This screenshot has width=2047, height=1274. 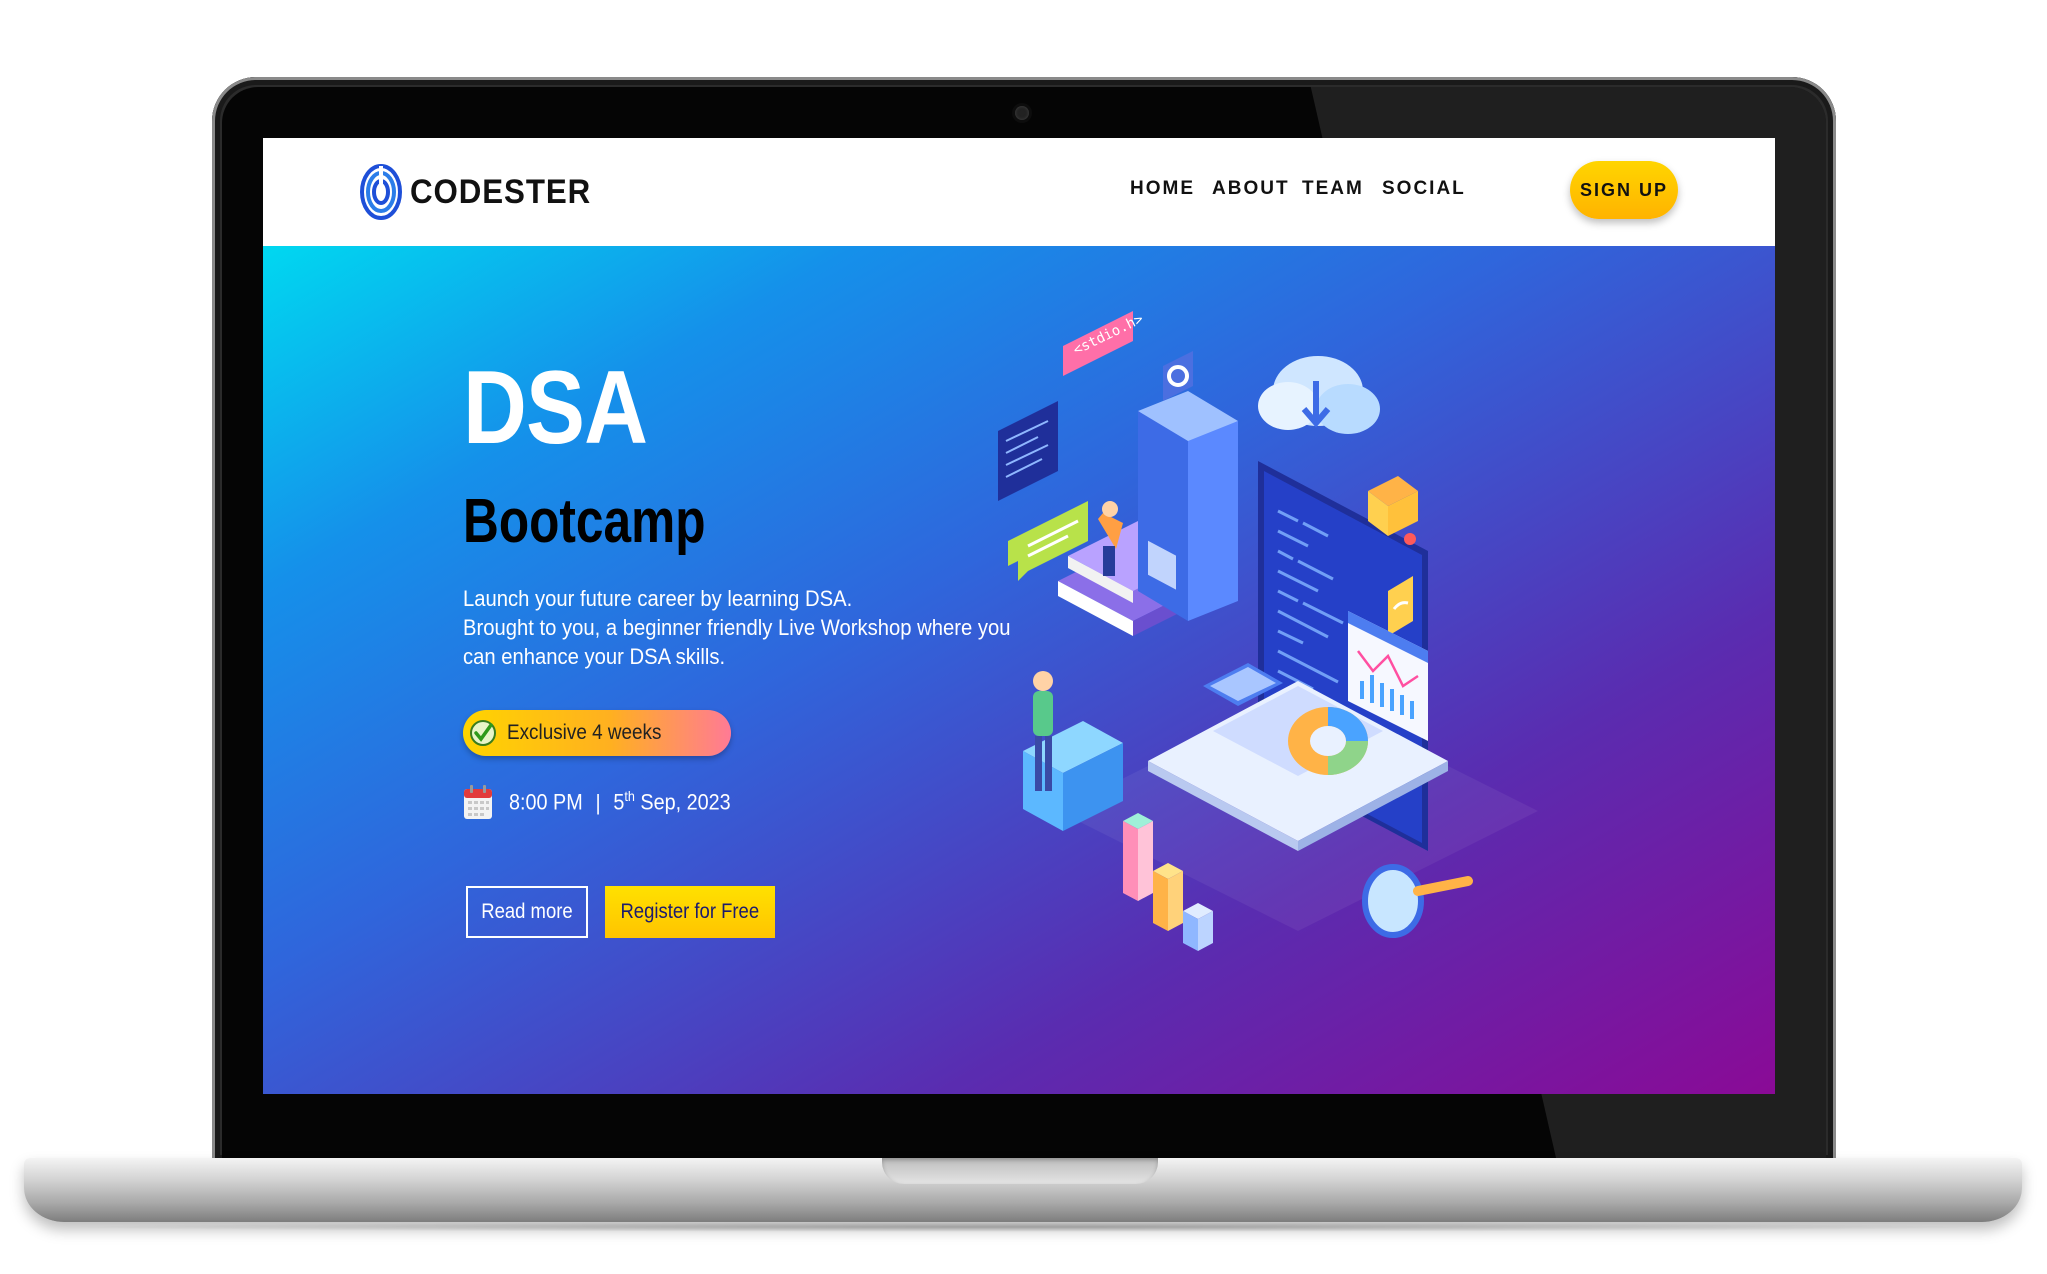 I want to click on event-day-suffix: th, so click(x=629, y=796).